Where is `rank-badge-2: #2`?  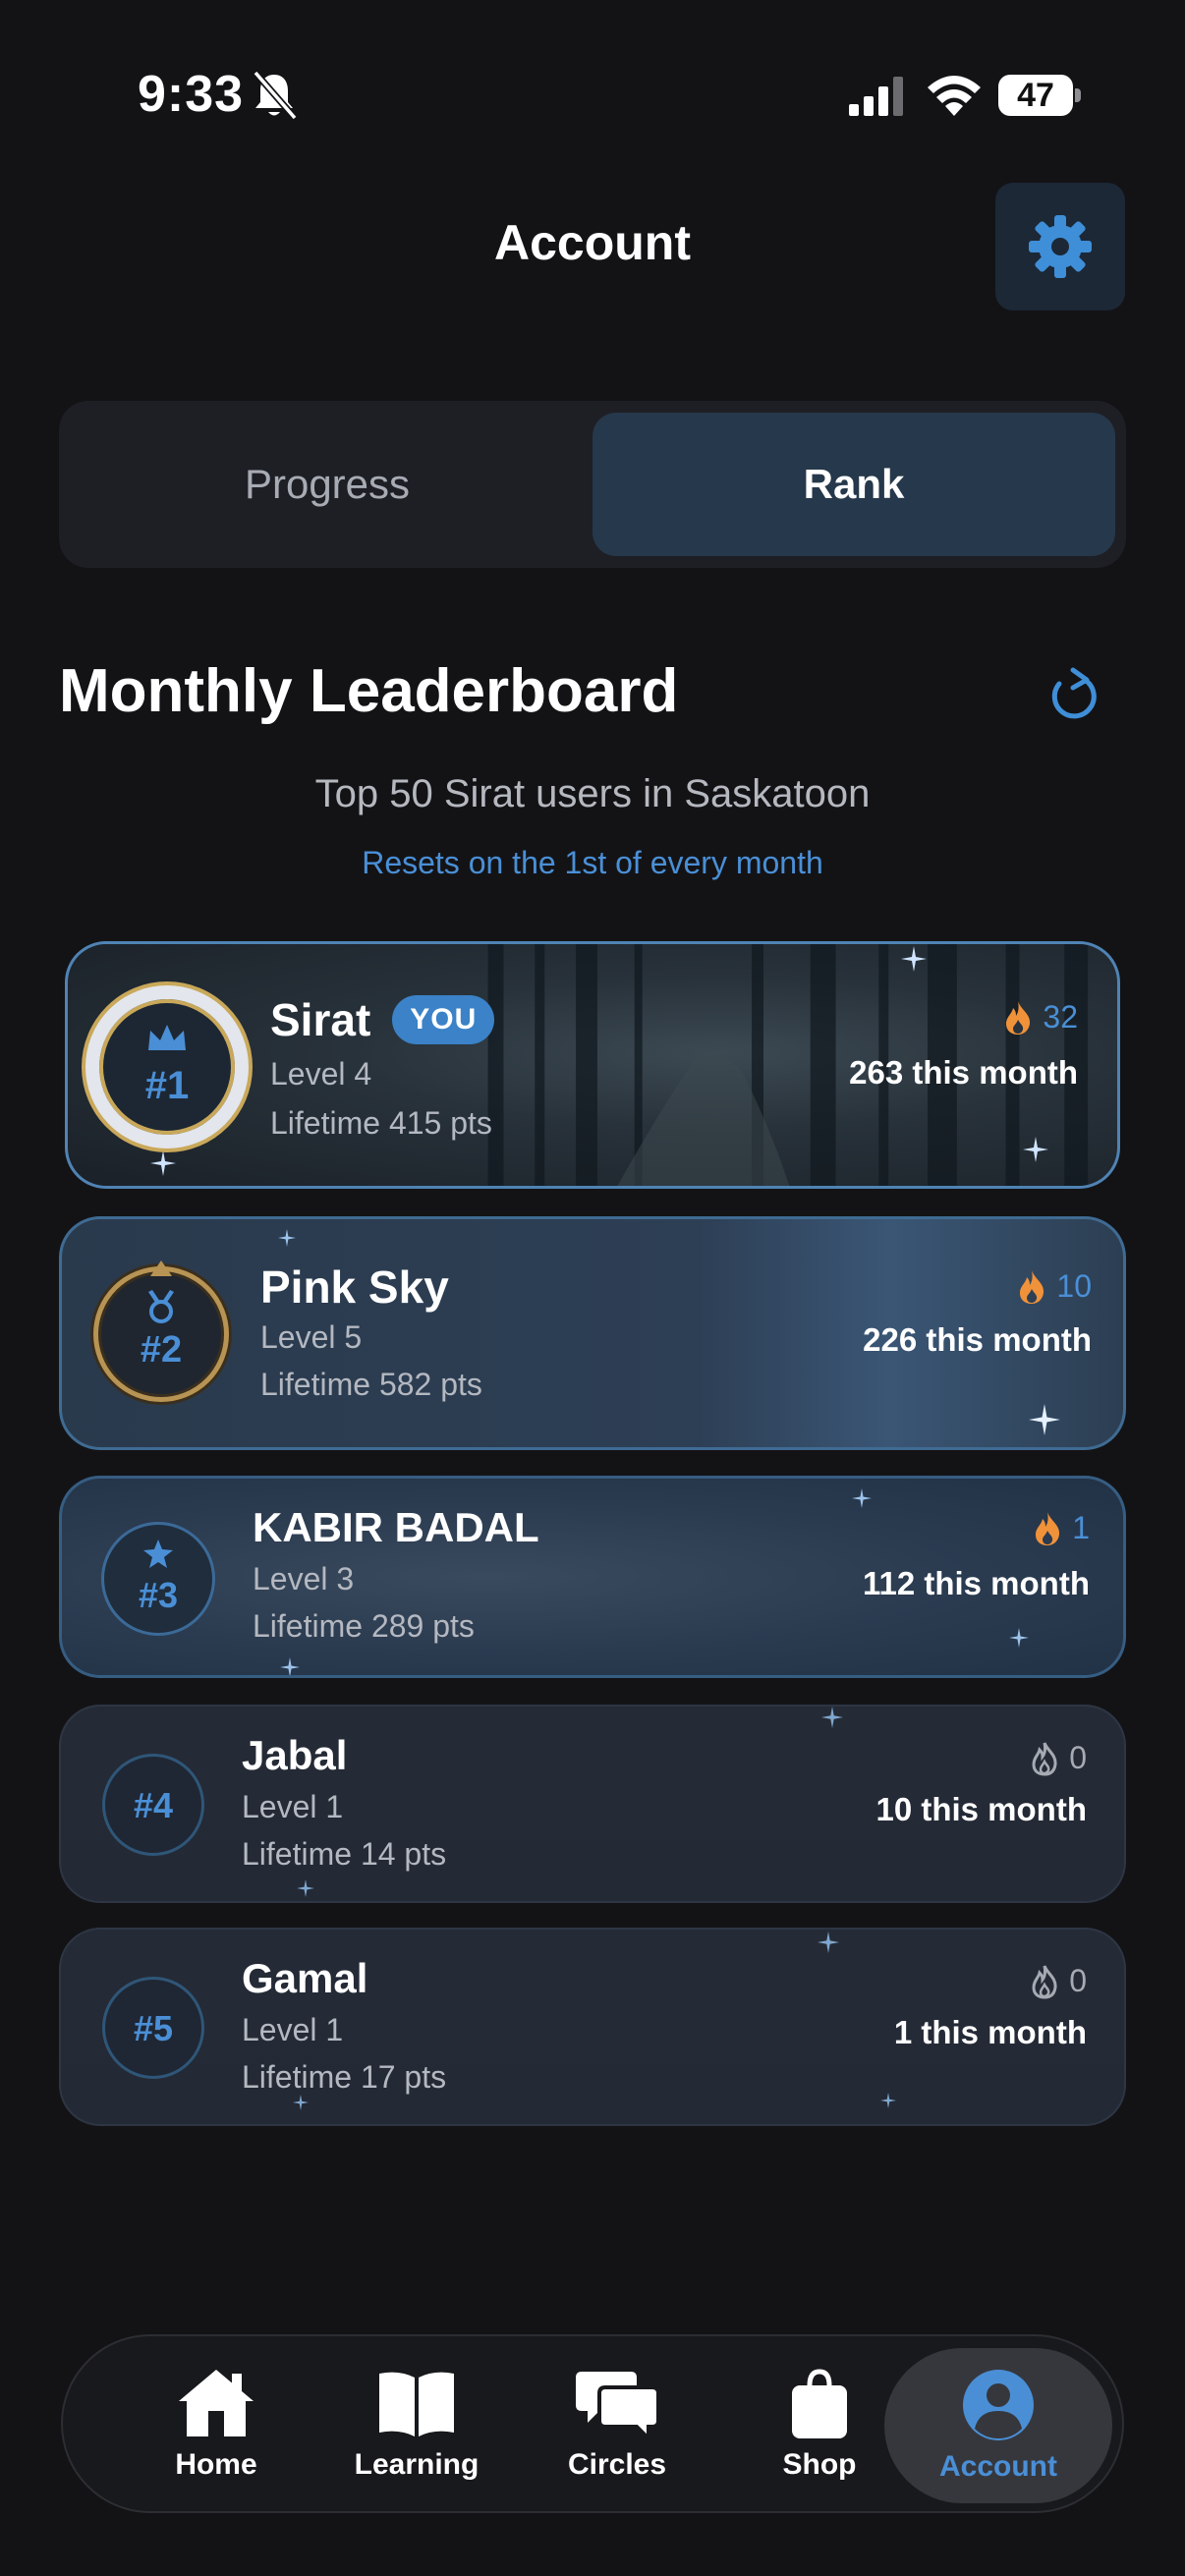
rank-badge-2: #2 is located at coordinates (161, 1334).